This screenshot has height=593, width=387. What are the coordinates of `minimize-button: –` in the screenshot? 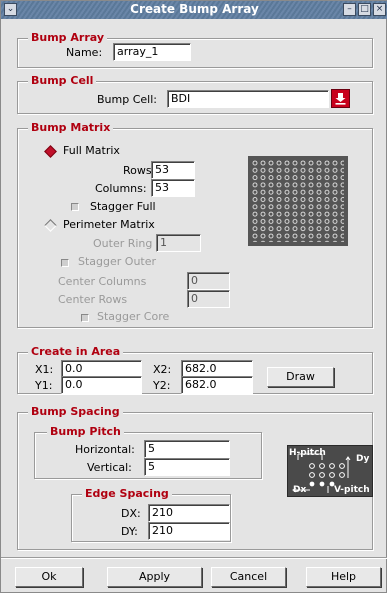 It's located at (349, 9).